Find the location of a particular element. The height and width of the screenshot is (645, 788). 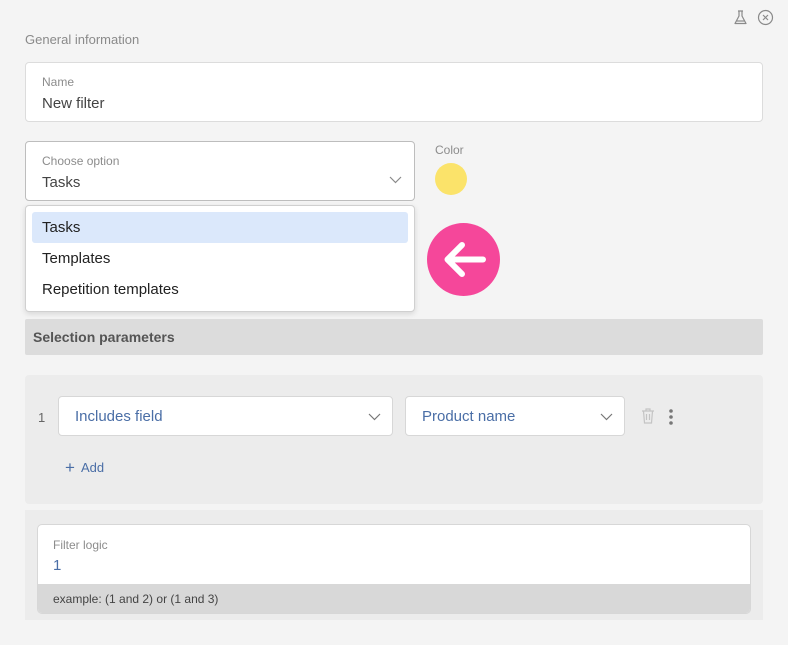

add-condition-button: + Add is located at coordinates (85, 467).